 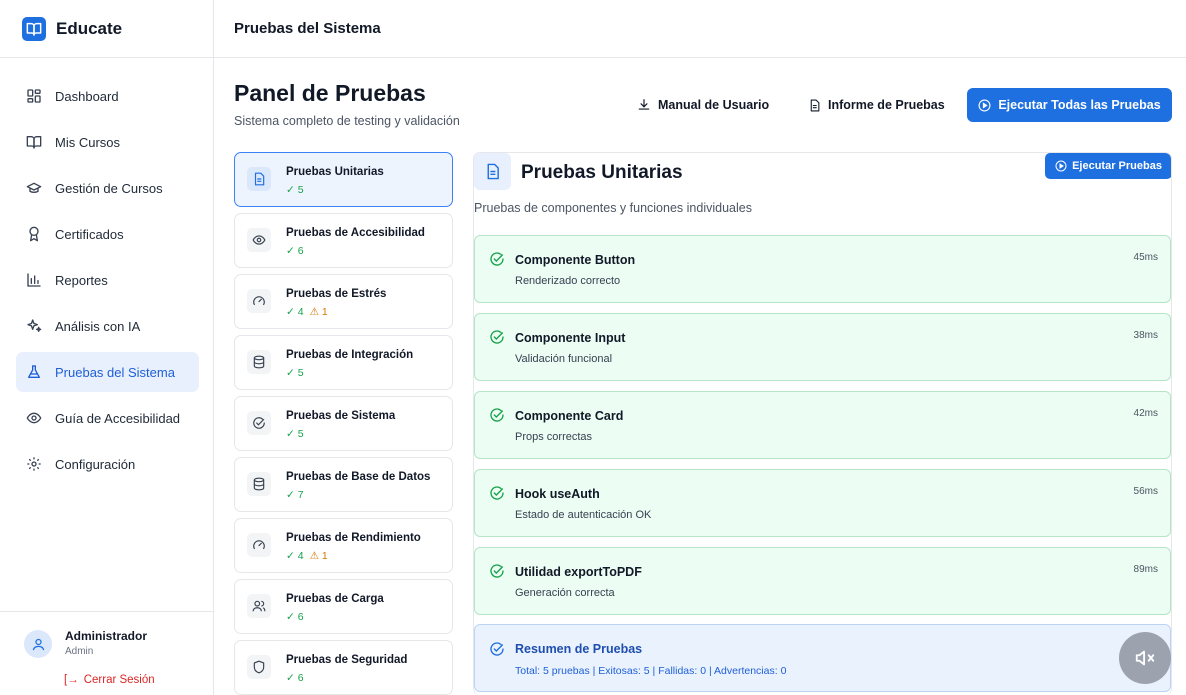 I want to click on sidebar-item-mis-cursos: Mis Cursos, so click(x=107, y=142).